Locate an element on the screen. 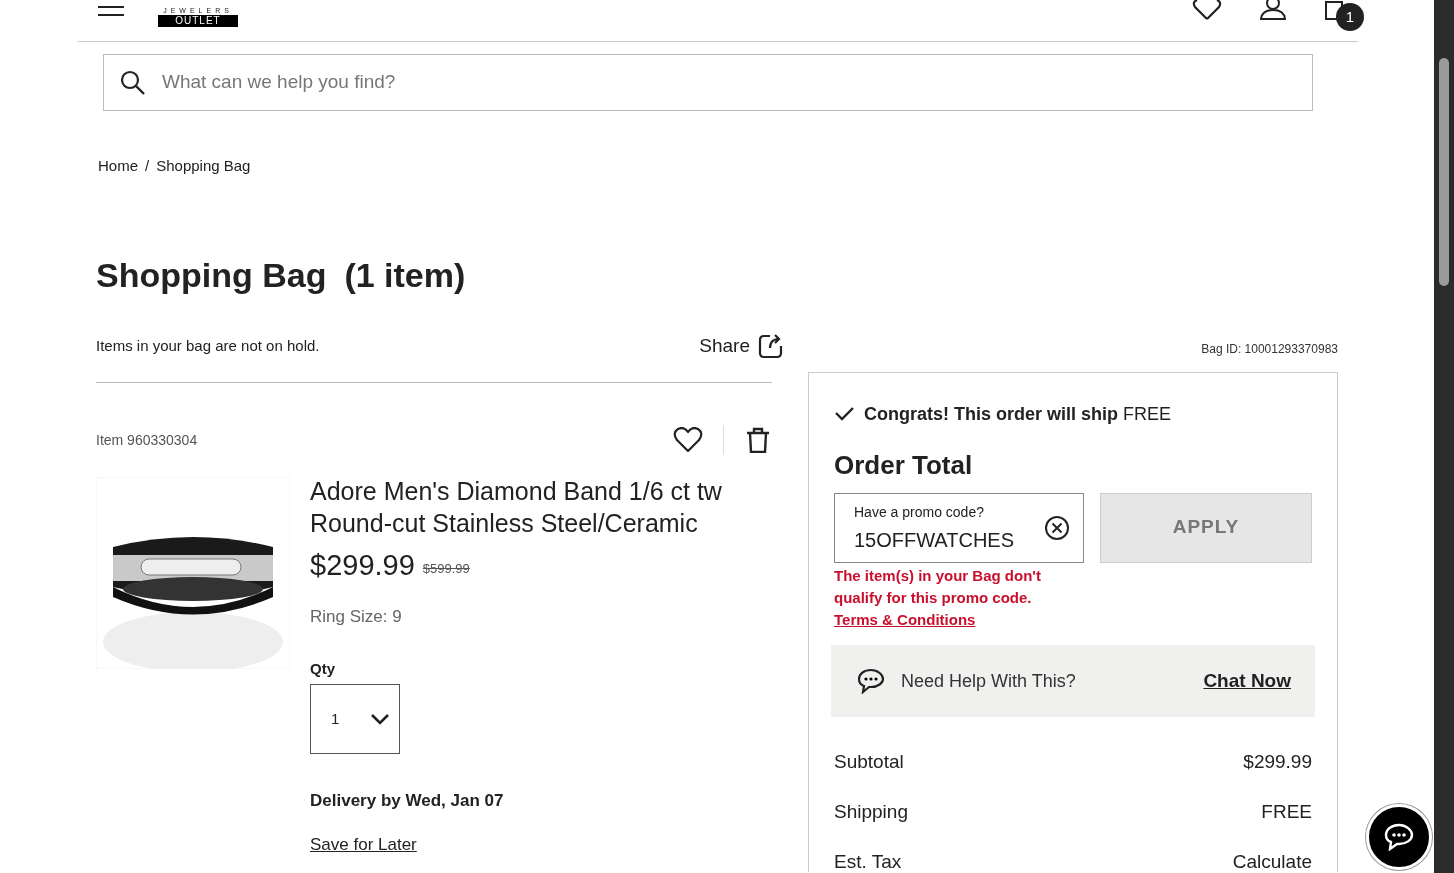 This screenshot has width=1454, height=873. summary-value: Calculate is located at coordinates (1272, 861).